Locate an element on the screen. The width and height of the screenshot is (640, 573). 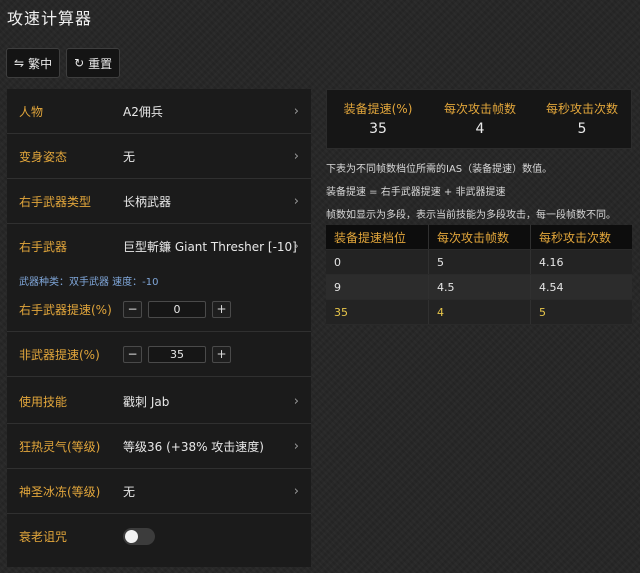
weapon-type-row: 右手武器类型 长柄武器 › is located at coordinates (159, 201).